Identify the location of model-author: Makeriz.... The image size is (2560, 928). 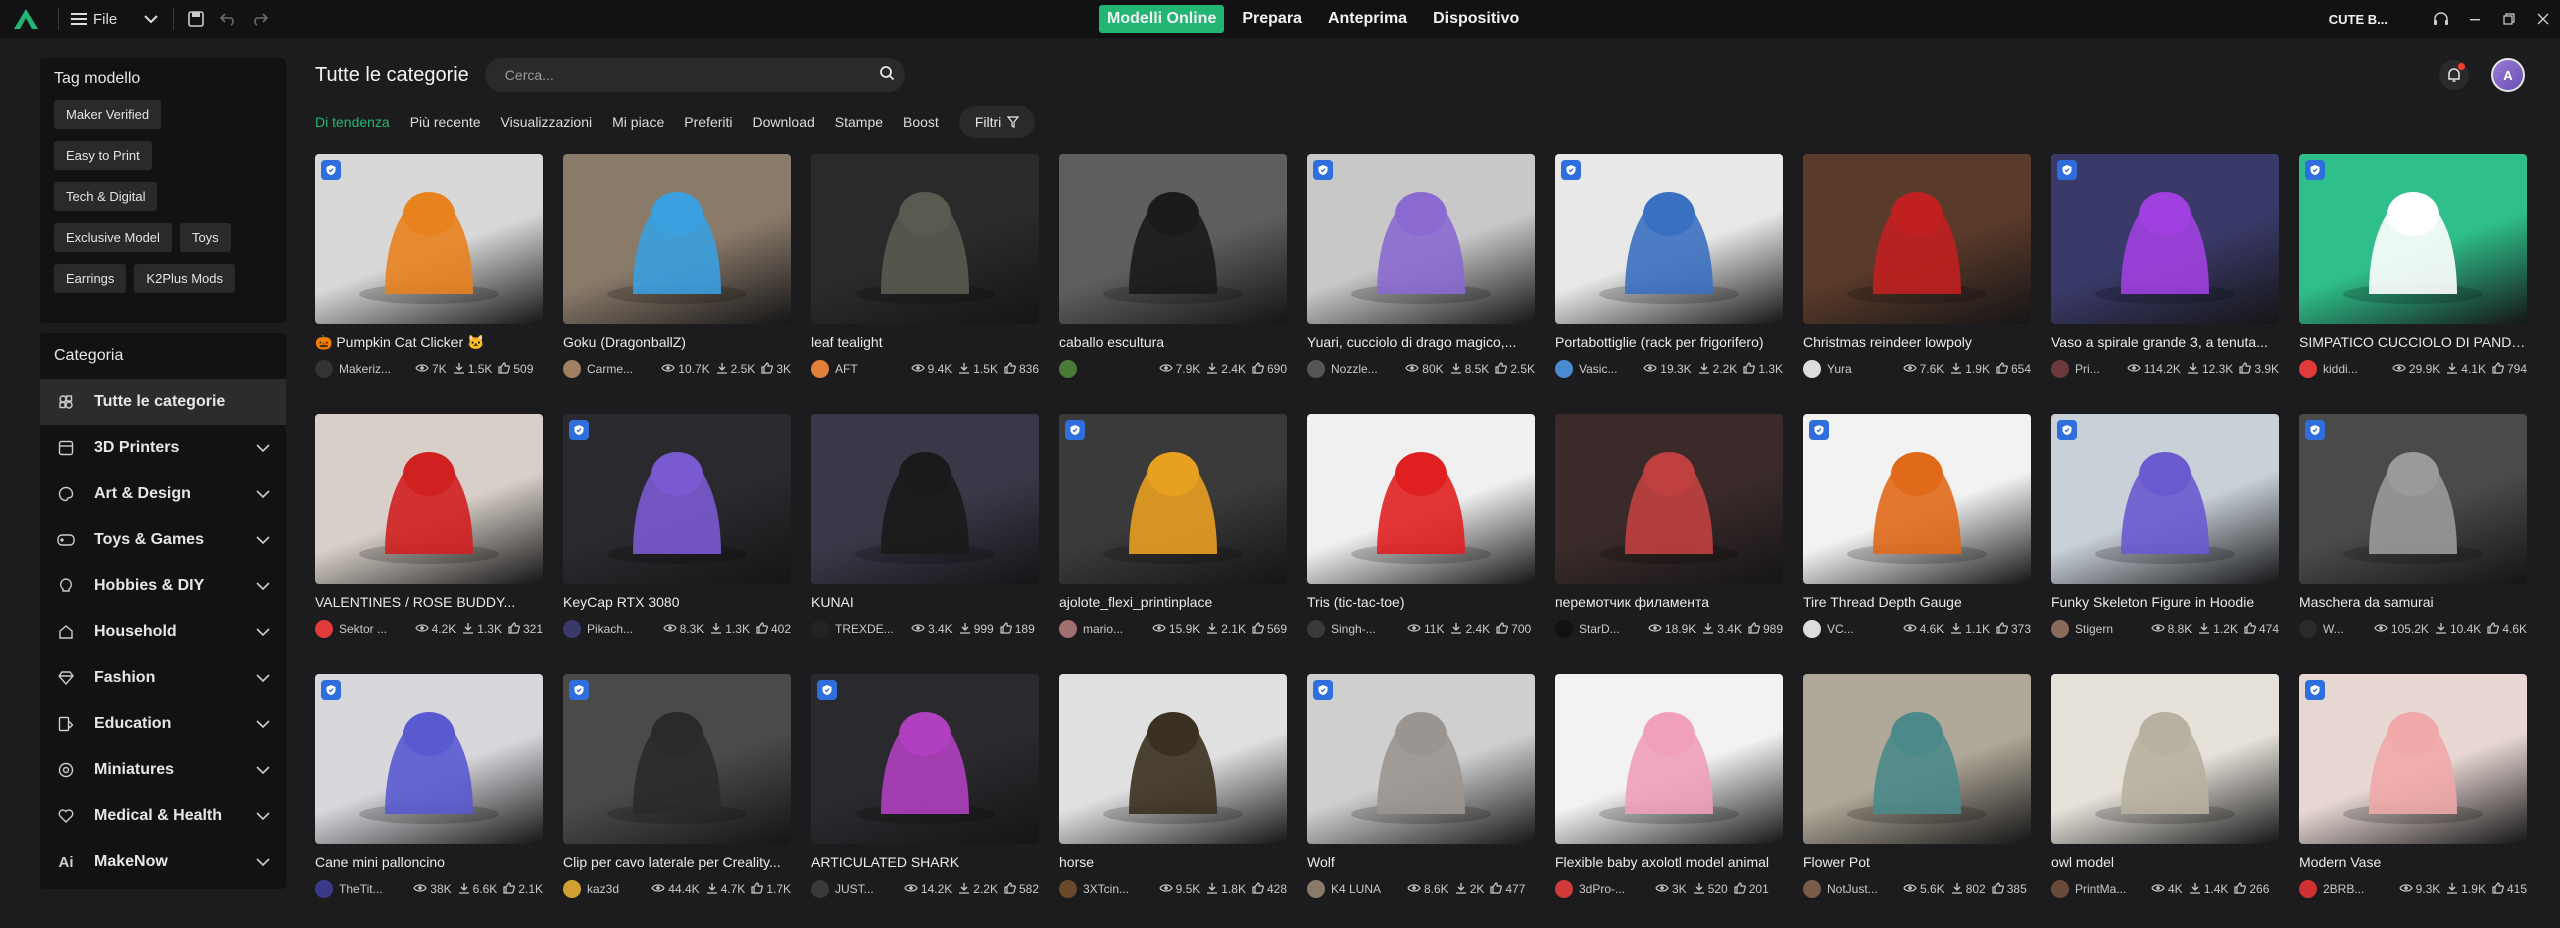
(374, 369).